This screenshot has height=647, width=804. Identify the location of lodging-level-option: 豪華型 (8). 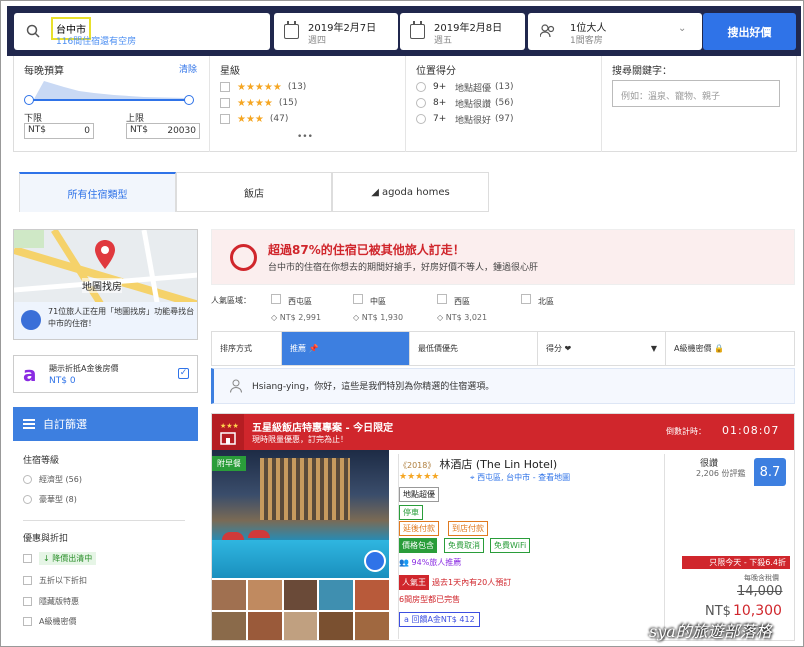
(50, 499).